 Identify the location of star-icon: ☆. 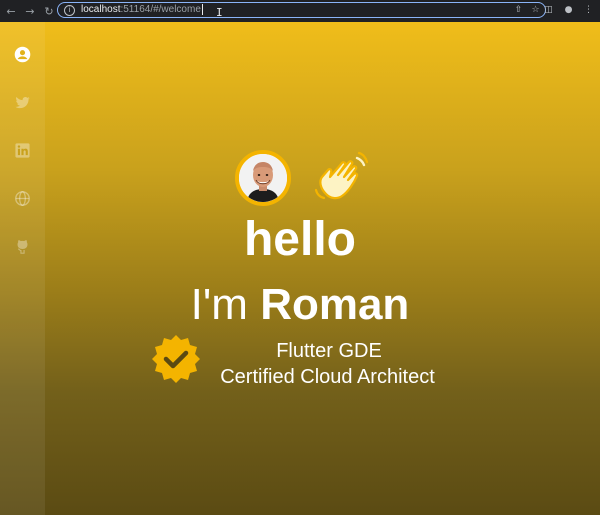
(535, 9).